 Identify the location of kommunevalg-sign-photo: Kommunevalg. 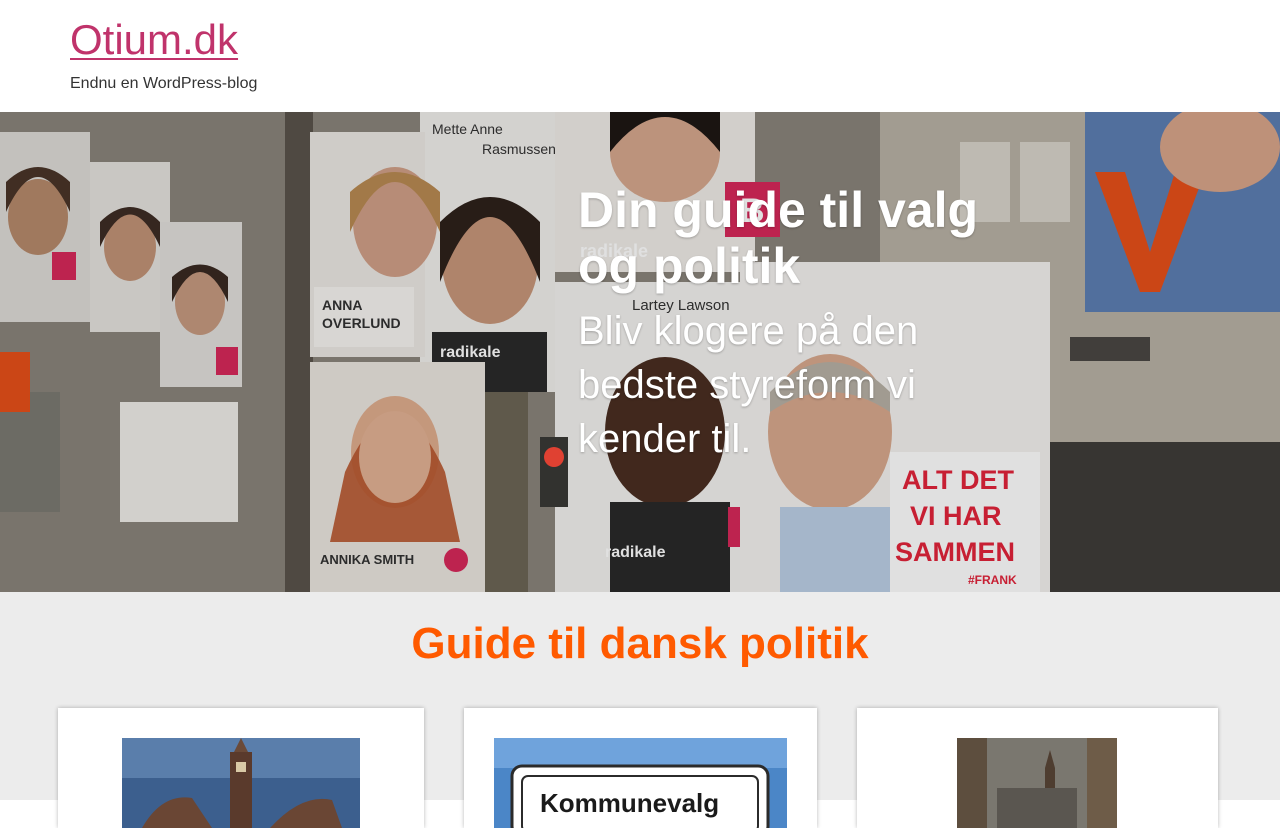
(640, 783).